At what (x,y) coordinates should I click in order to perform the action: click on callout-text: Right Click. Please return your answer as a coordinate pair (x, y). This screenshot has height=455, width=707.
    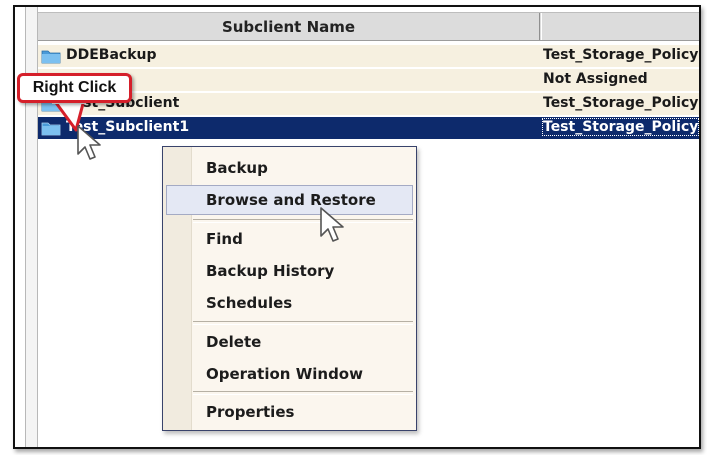
    Looking at the image, I should click on (74, 87).